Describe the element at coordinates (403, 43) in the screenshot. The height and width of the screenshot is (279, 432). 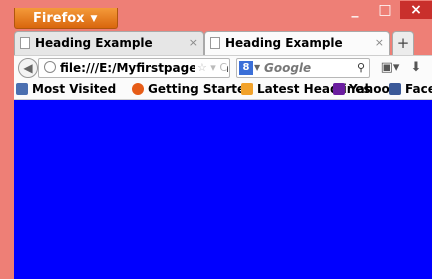
I see `new-tab-button: +` at that location.